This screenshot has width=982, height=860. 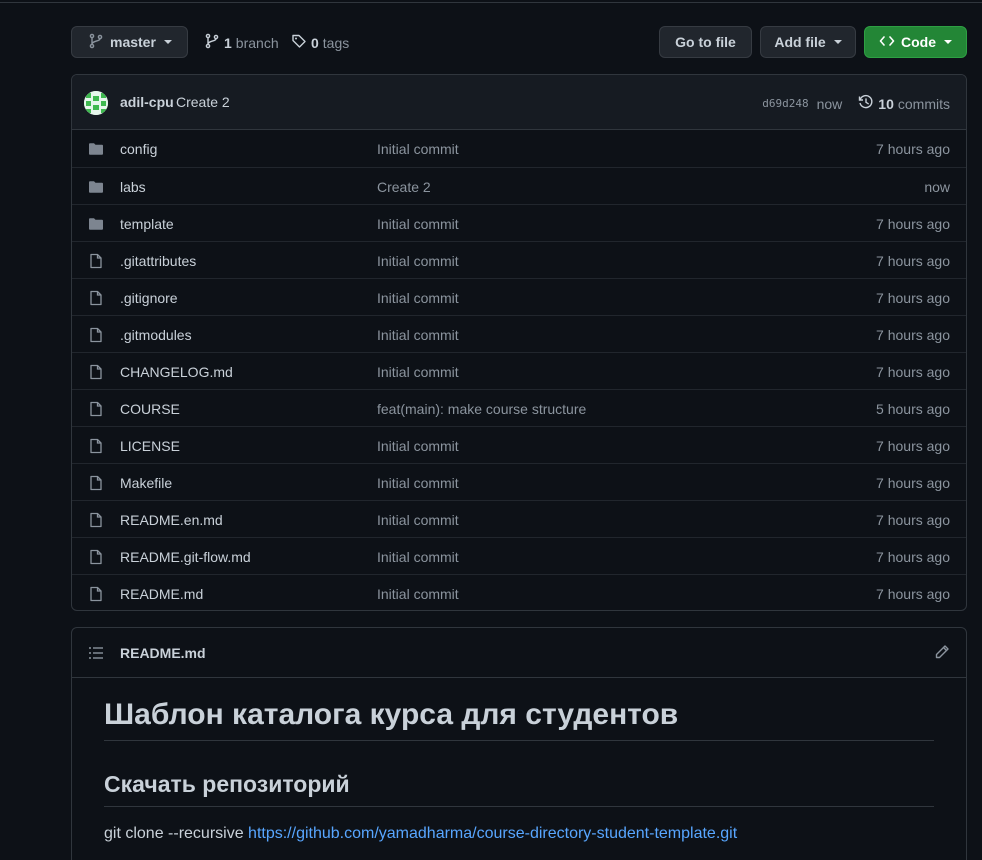 I want to click on file-name: config, so click(x=138, y=149).